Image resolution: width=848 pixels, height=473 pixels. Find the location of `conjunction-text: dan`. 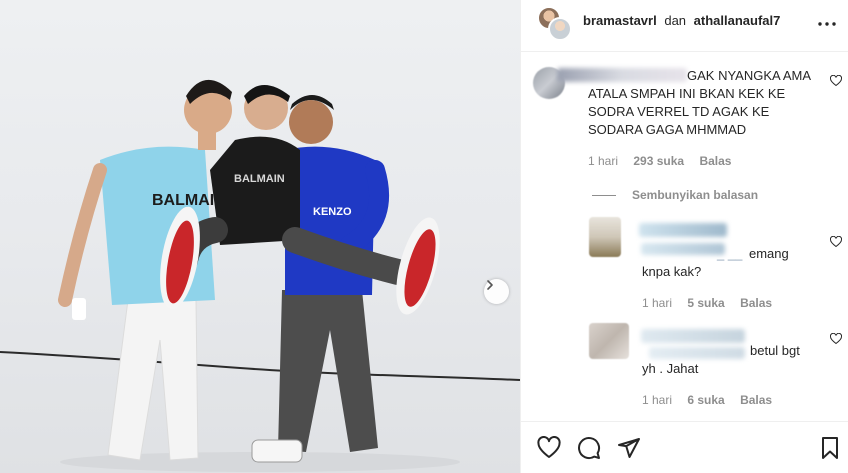

conjunction-text: dan is located at coordinates (675, 20).